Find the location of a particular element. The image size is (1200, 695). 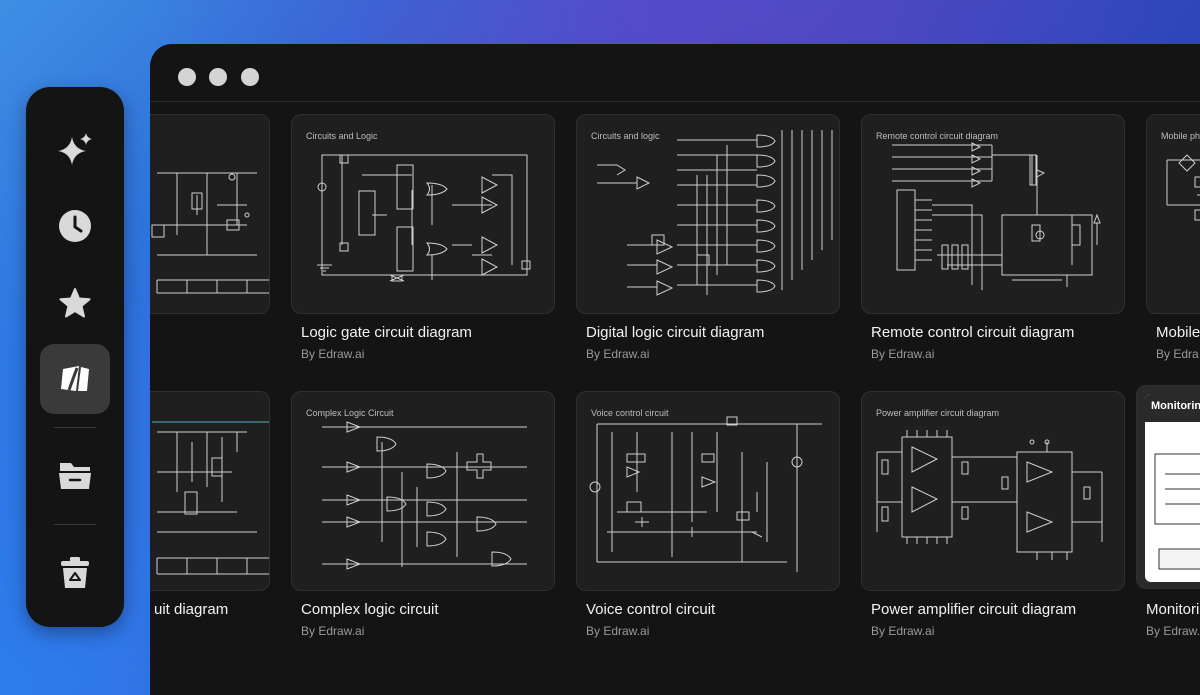

template-title: Power amplifier circuit diagram is located at coordinates (973, 609).